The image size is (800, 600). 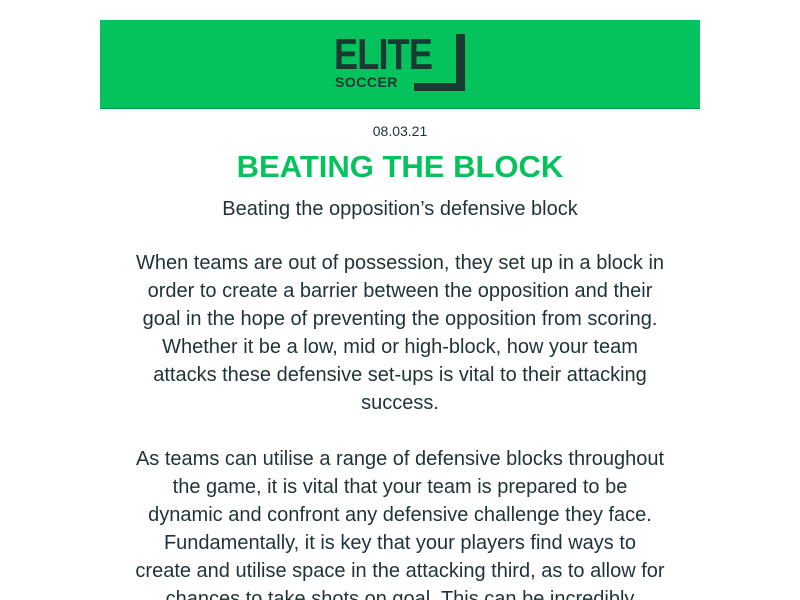 I want to click on logo-bracket-icon, so click(x=439, y=62).